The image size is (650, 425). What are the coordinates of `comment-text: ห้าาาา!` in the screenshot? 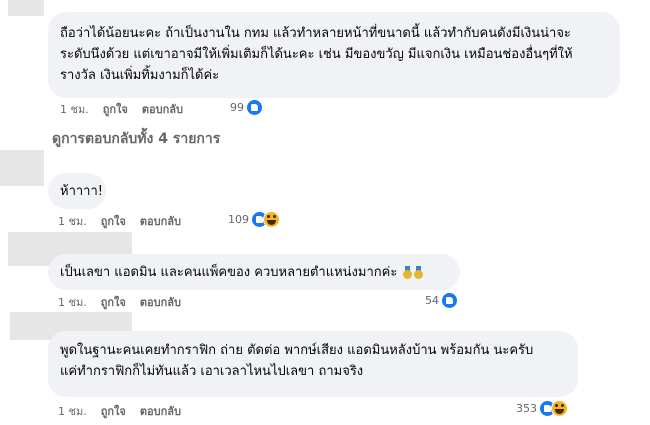 It's located at (81, 191).